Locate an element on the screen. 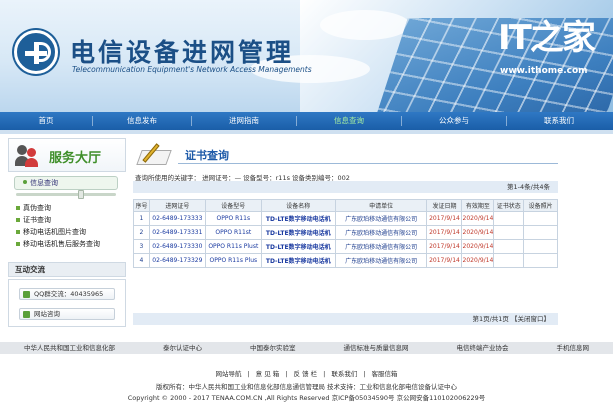 The image size is (613, 413). cell-cert-number: 02-6489-173333 is located at coordinates (177, 218).